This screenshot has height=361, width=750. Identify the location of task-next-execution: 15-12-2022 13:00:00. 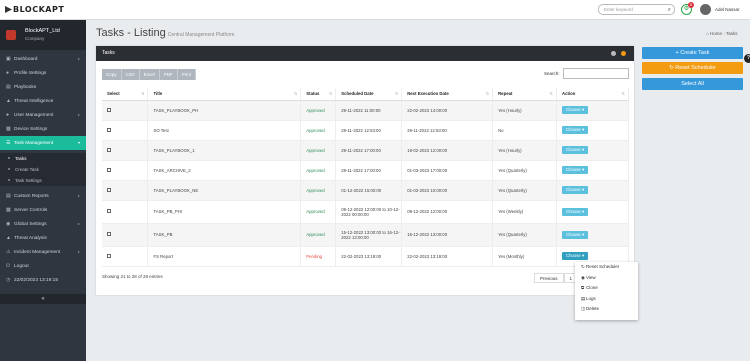
(447, 235).